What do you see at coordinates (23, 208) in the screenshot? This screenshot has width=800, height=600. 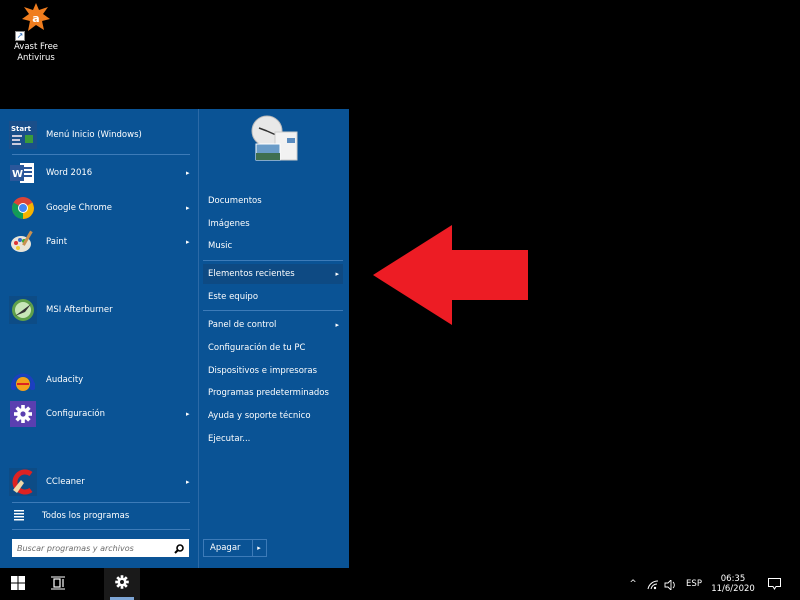 I see `chrome-icon` at bounding box center [23, 208].